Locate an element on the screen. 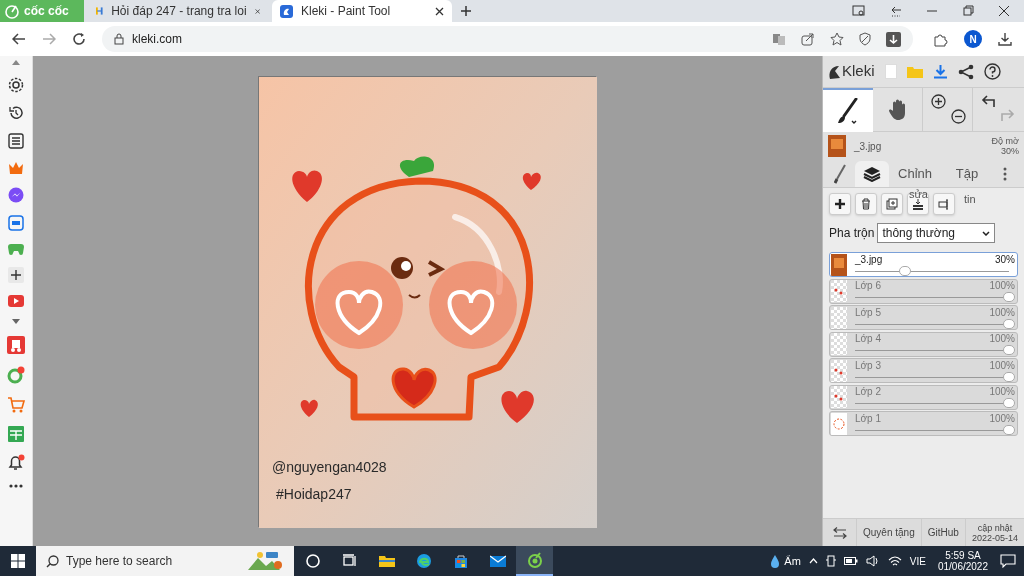  browser-tab: Kleki - Paint Tool is located at coordinates (362, 11).